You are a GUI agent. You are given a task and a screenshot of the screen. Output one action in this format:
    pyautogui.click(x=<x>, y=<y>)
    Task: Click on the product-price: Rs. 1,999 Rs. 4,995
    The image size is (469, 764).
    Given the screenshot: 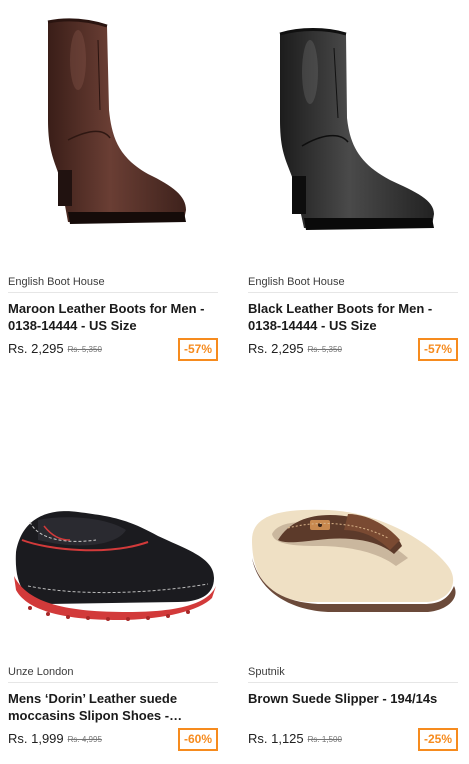 What is the action you would take?
    pyautogui.click(x=55, y=738)
    